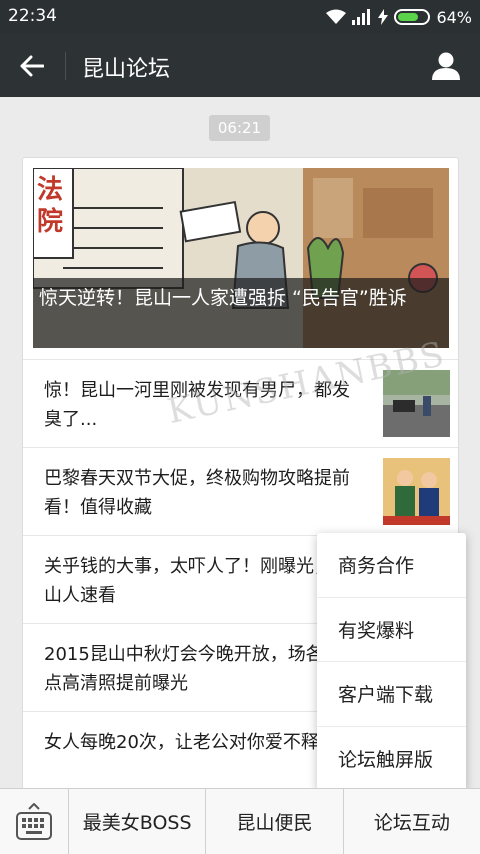 The width and height of the screenshot is (480, 854). Describe the element at coordinates (412, 17) in the screenshot. I see `battery-icon` at that location.